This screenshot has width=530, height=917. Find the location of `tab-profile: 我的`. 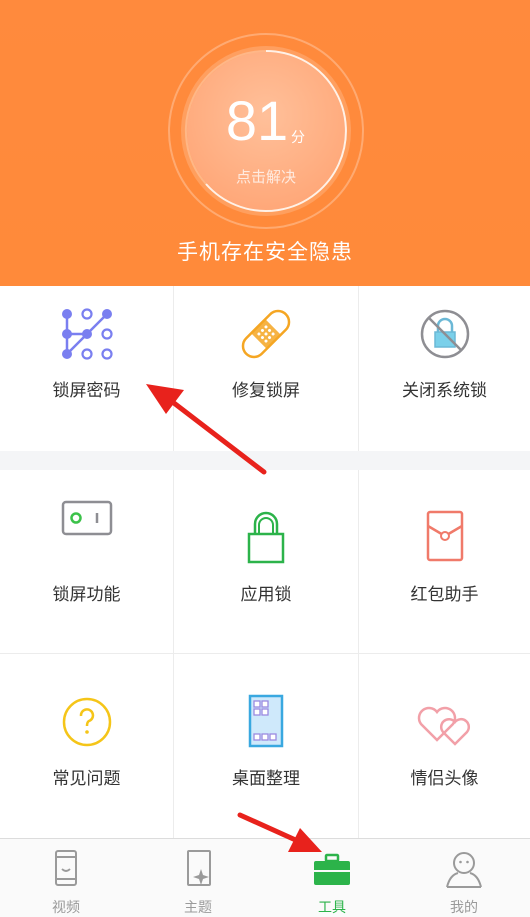

tab-profile: 我的 is located at coordinates (464, 878).